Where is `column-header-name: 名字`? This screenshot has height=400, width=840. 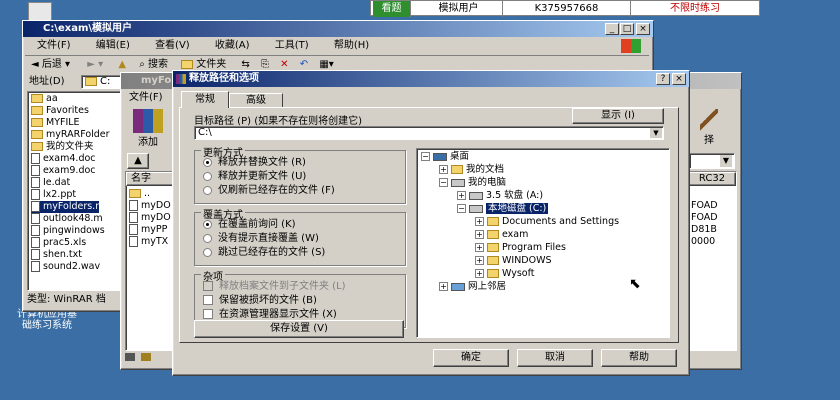
column-header-name: 名字 is located at coordinates (150, 179).